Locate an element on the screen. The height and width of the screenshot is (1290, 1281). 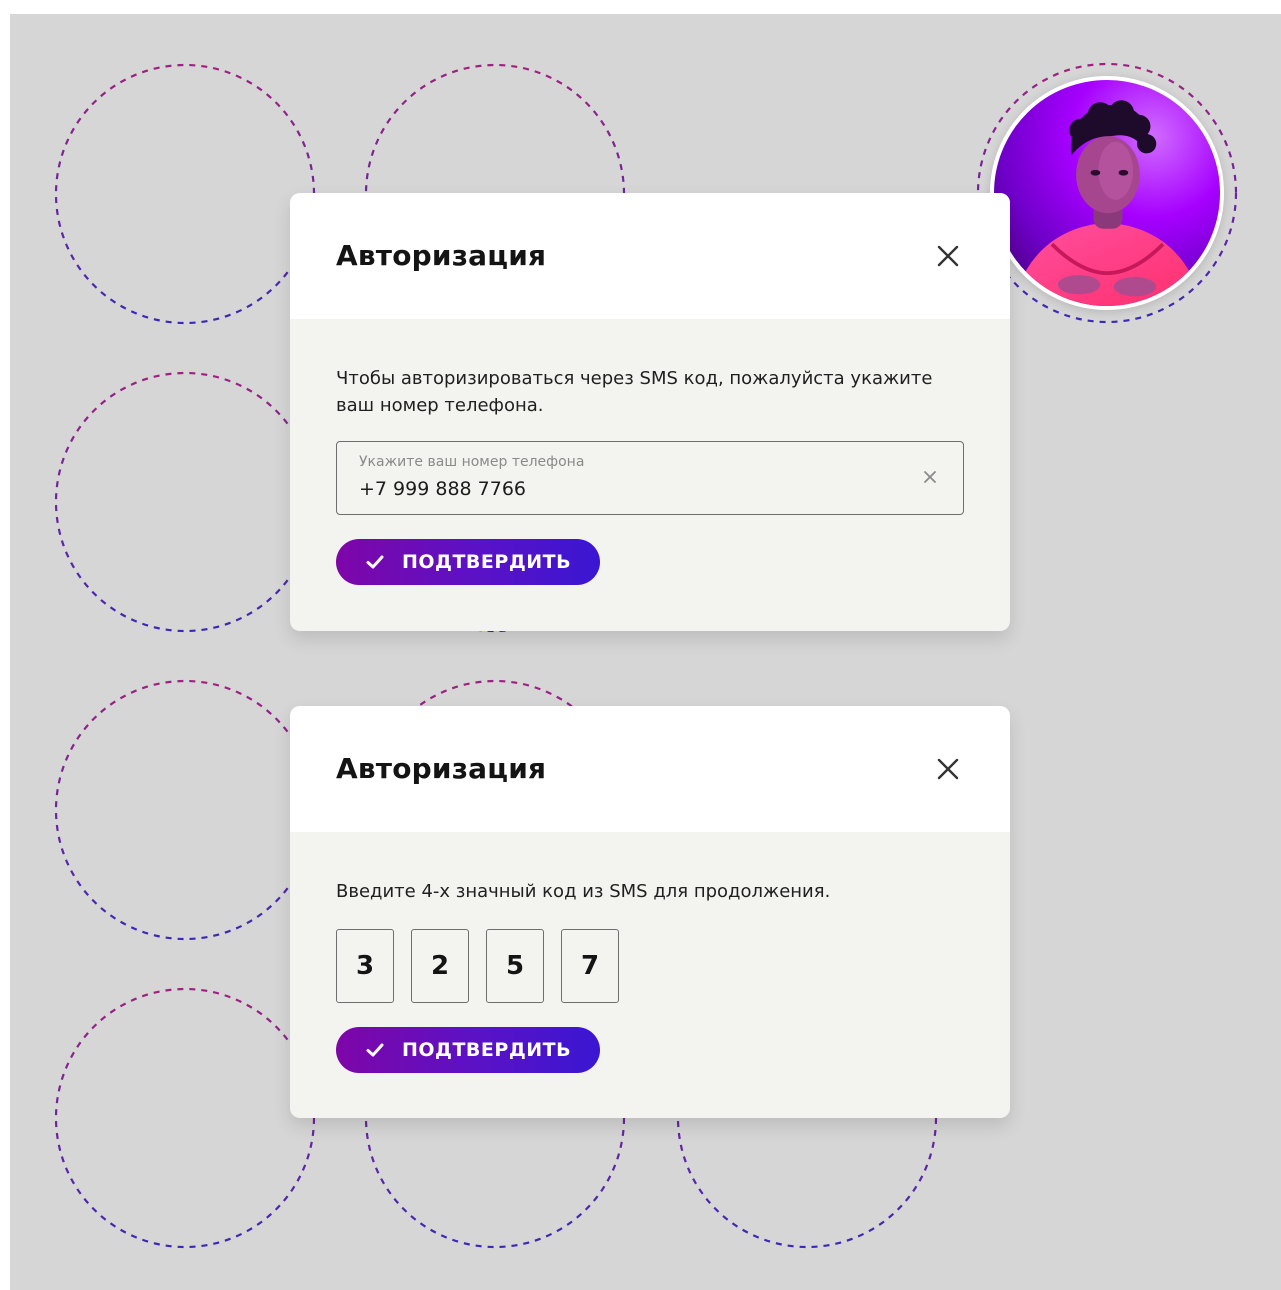
avatar-container is located at coordinates (1107, 193).